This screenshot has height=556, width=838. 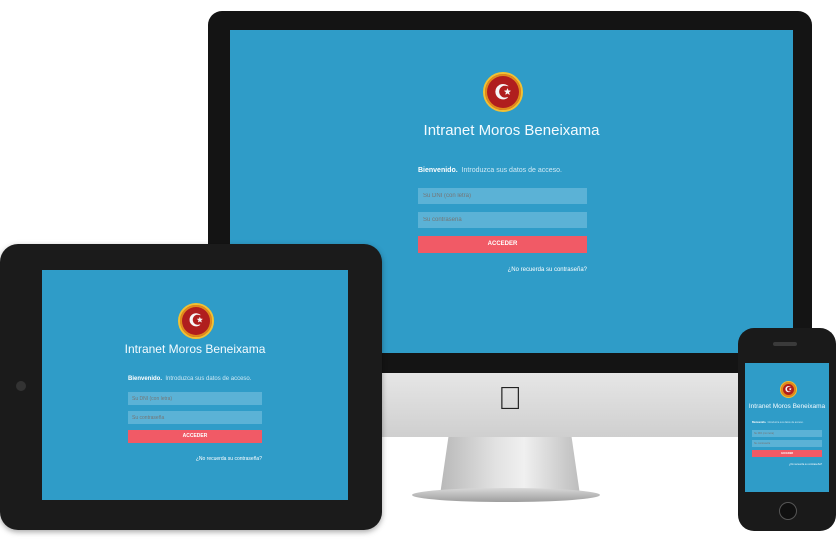 What do you see at coordinates (510, 466) in the screenshot?
I see `imac-stand` at bounding box center [510, 466].